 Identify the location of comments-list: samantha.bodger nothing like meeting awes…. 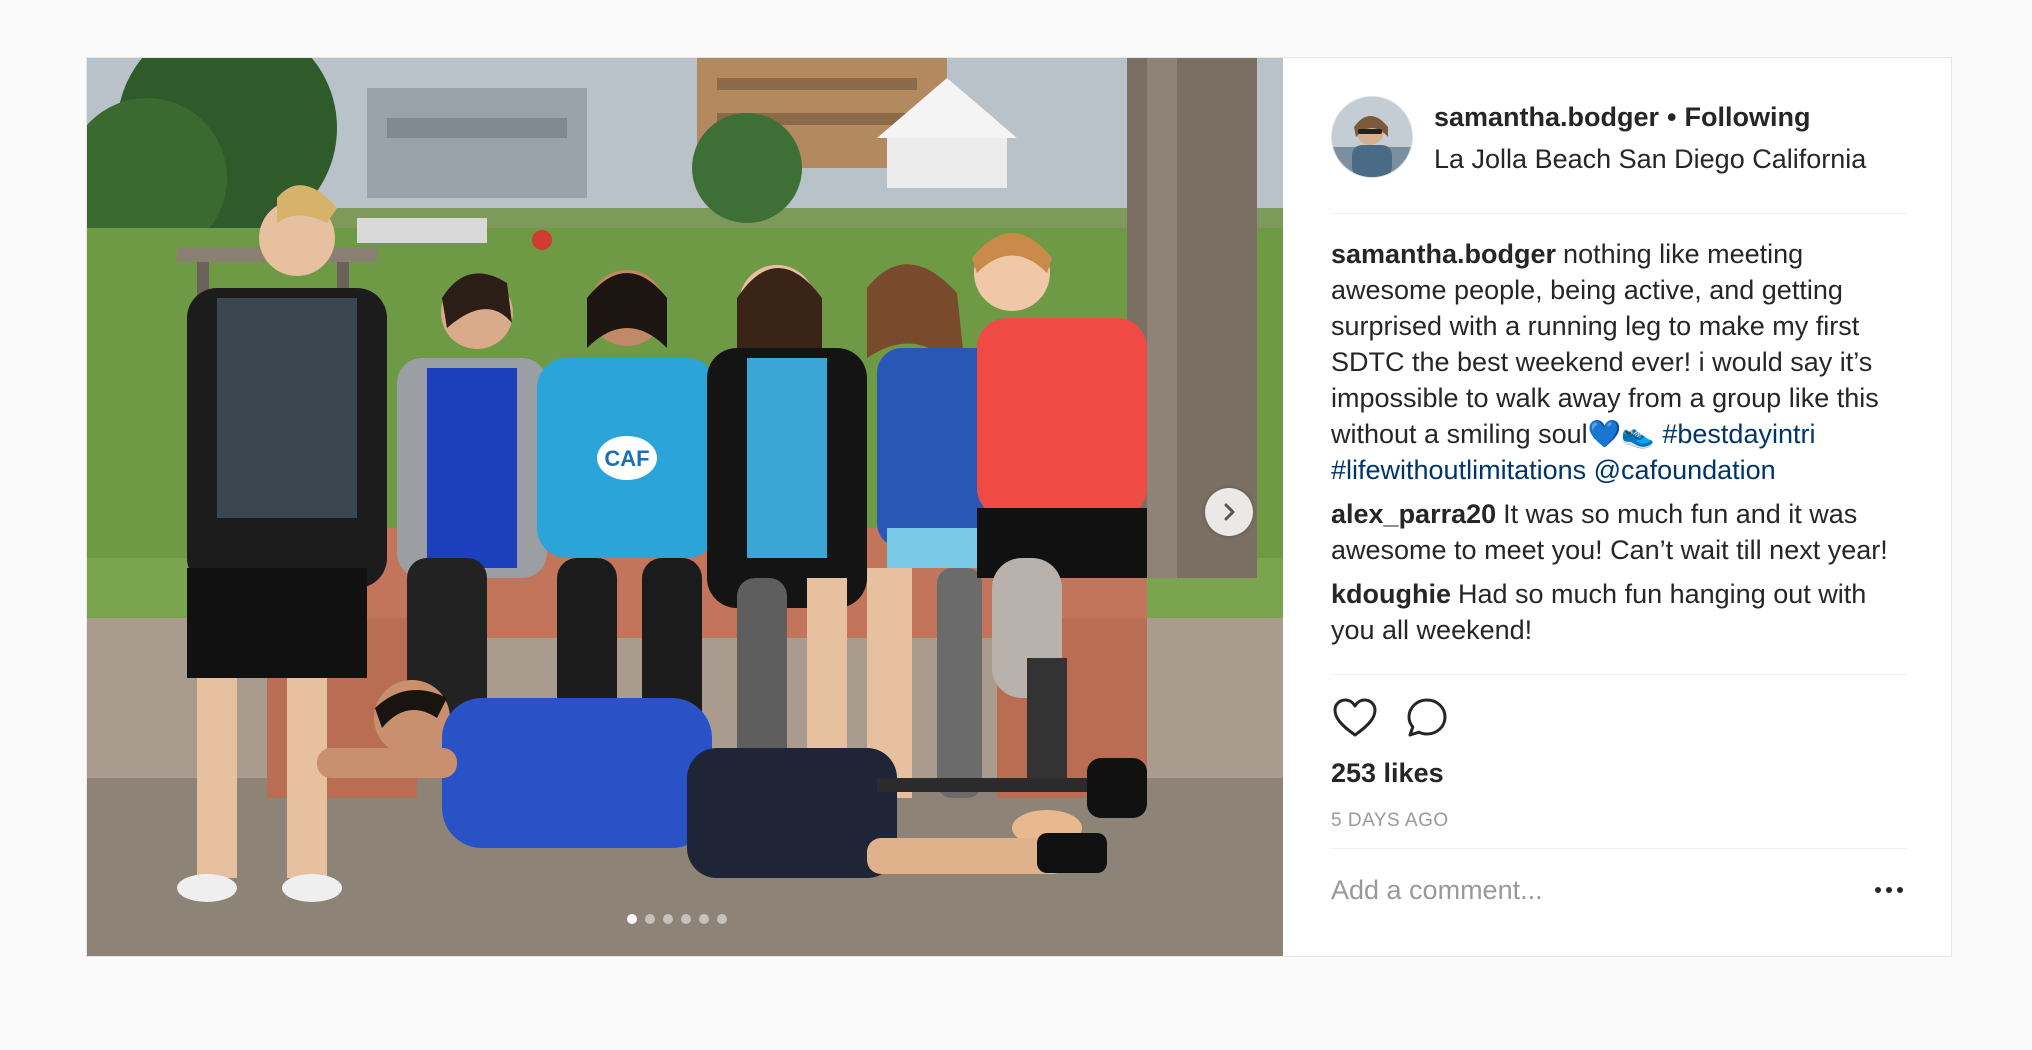
(1619, 455).